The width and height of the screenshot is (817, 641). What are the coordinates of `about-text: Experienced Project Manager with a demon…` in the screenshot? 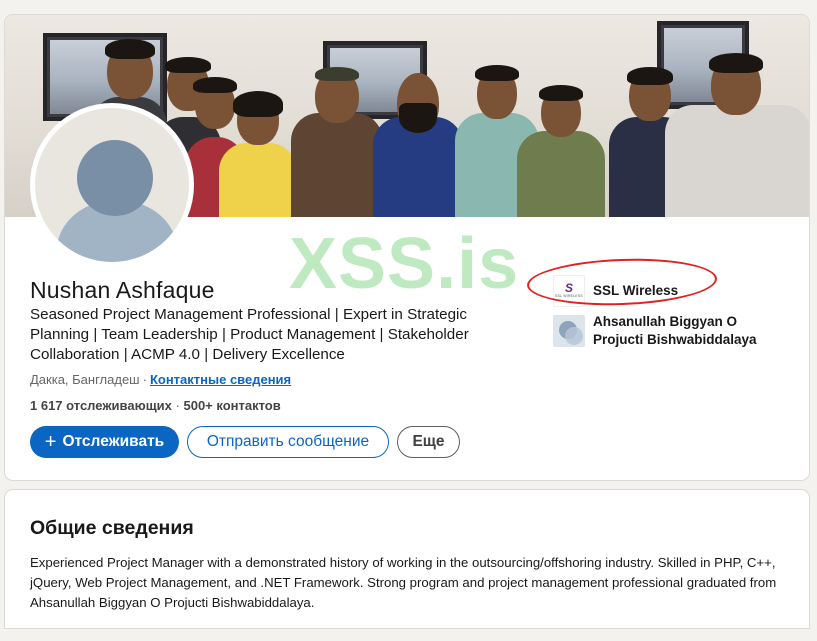 It's located at (403, 582).